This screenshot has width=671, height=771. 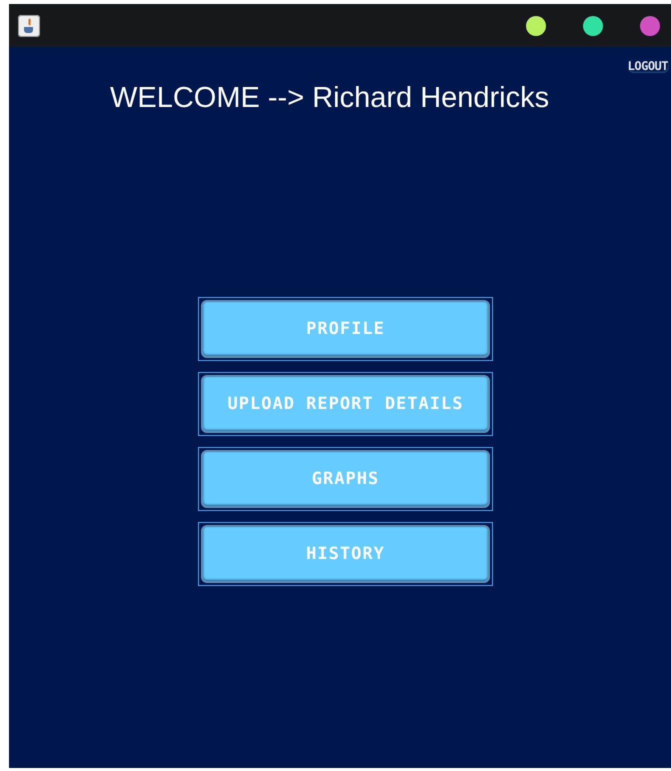 I want to click on welcome-title: WELCOME --> Richard Hendricks, so click(x=330, y=98).